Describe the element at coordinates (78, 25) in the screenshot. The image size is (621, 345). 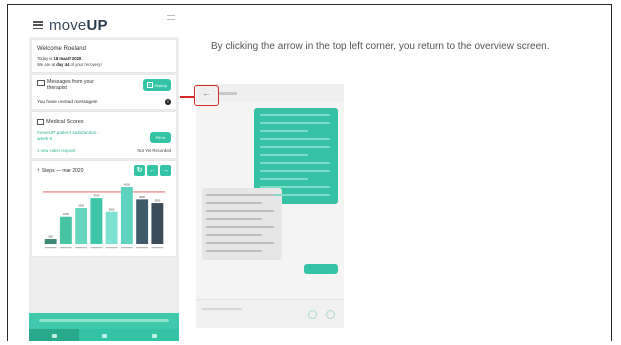
I see `app-logo: moveUP` at that location.